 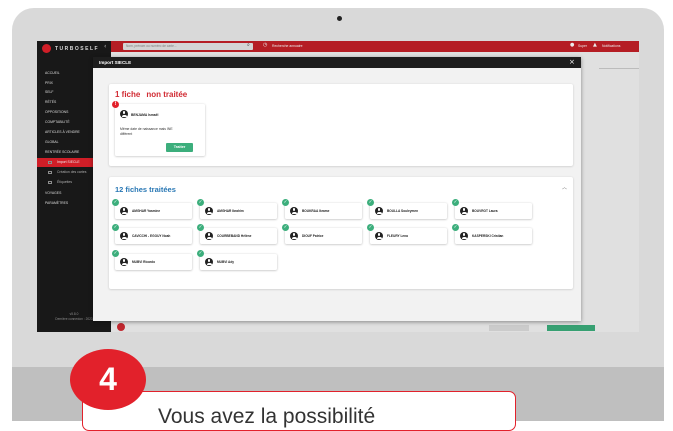 What do you see at coordinates (339, 18) in the screenshot?
I see `device-camera` at bounding box center [339, 18].